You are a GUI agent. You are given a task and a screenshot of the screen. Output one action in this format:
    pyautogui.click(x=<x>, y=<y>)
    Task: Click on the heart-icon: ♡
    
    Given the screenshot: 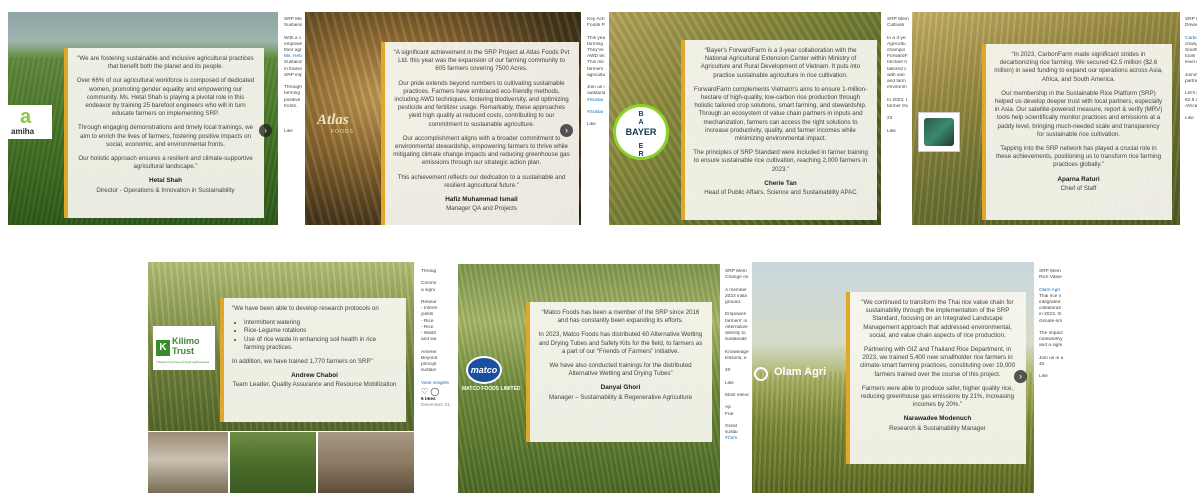 What is the action you would take?
    pyautogui.click(x=424, y=391)
    